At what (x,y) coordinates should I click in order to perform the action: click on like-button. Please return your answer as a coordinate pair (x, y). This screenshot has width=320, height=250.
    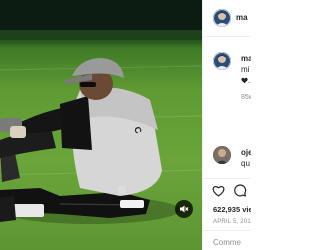
    Looking at the image, I should click on (218, 193).